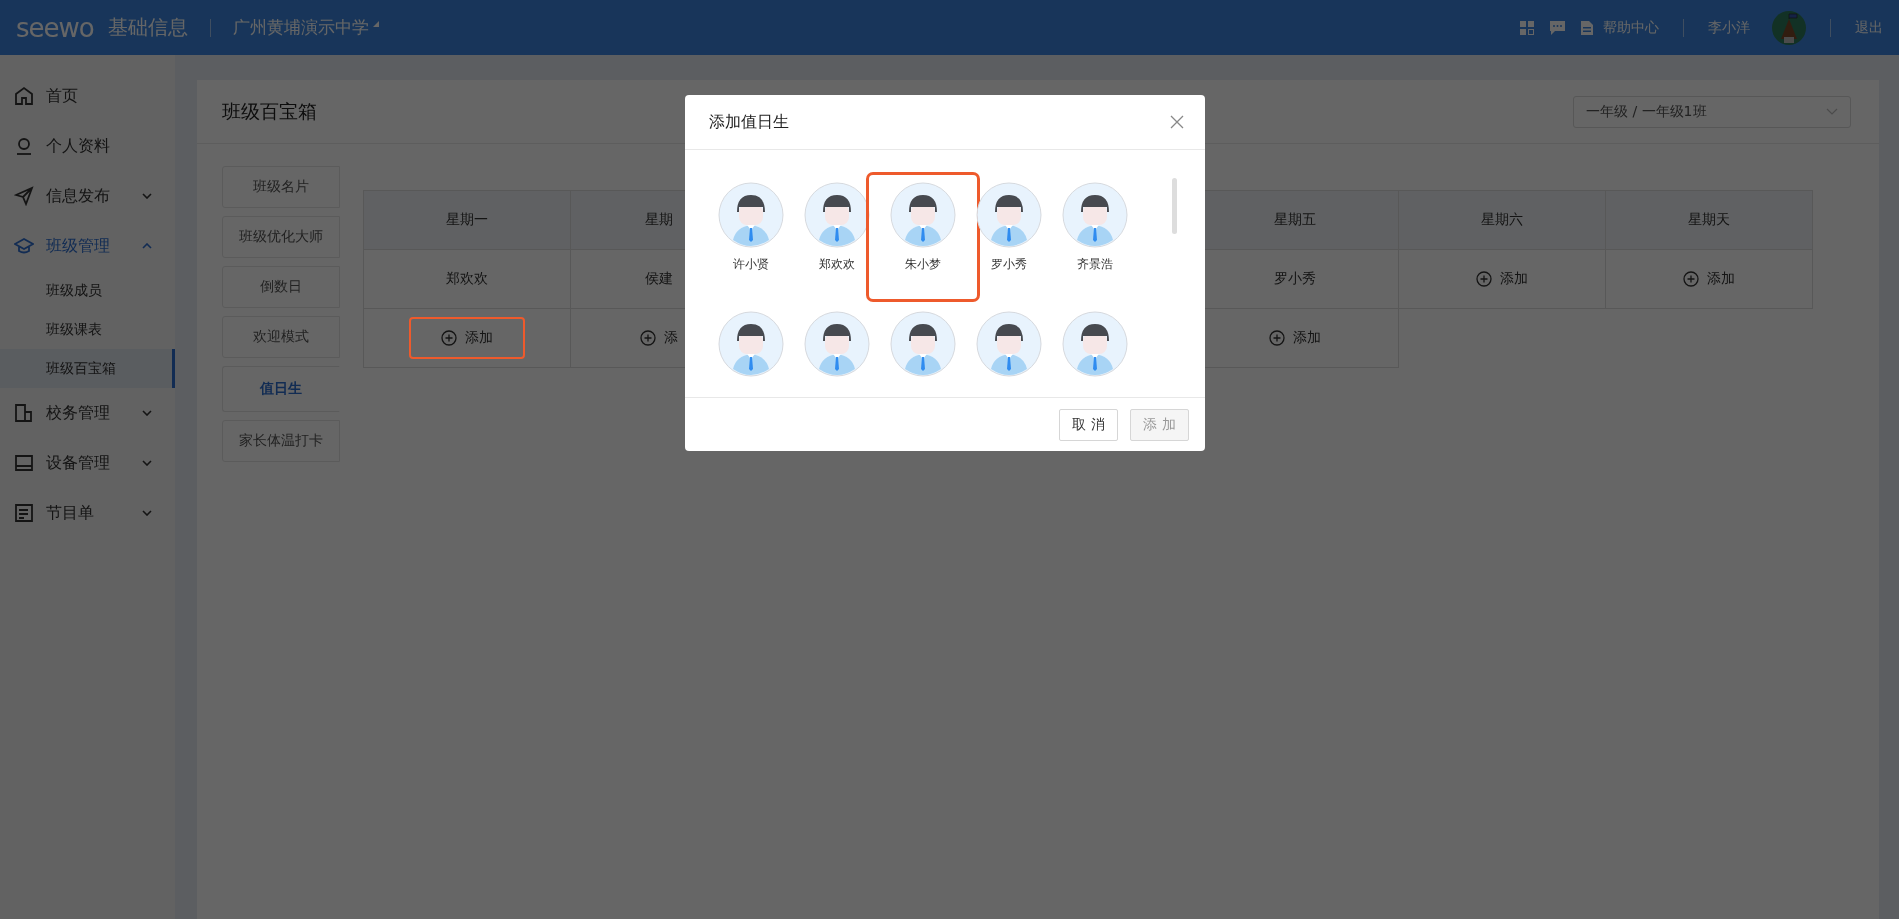 Image resolution: width=1899 pixels, height=919 pixels. I want to click on student-name: 朱小梦, so click(923, 264).